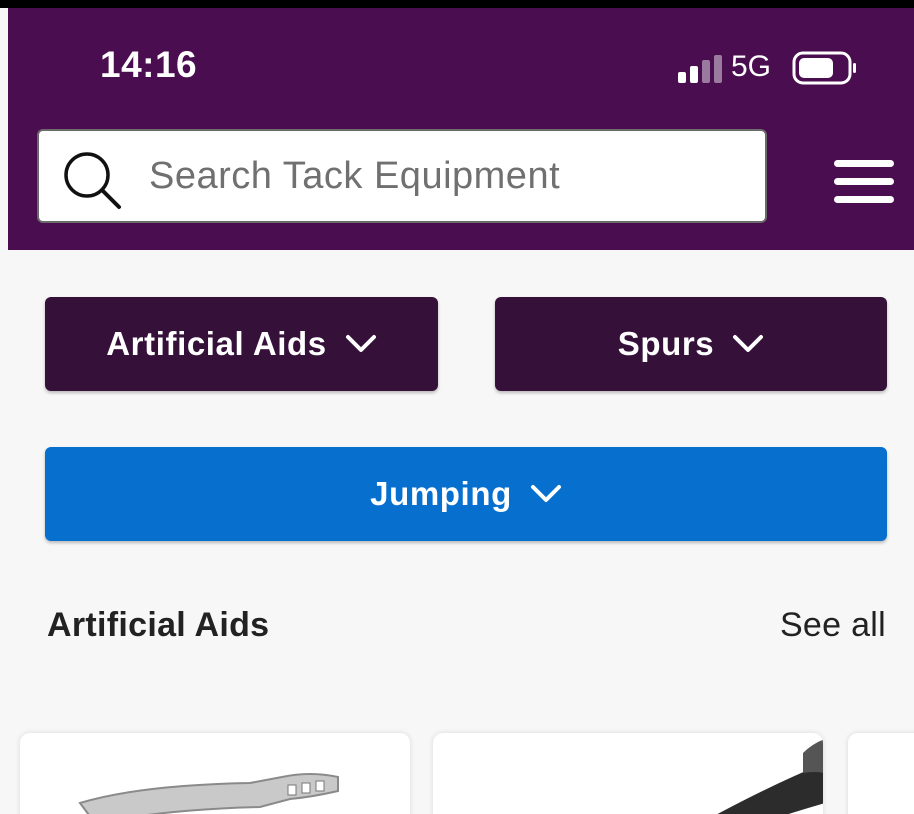 Image resolution: width=914 pixels, height=814 pixels. What do you see at coordinates (92, 180) in the screenshot?
I see `search-icon` at bounding box center [92, 180].